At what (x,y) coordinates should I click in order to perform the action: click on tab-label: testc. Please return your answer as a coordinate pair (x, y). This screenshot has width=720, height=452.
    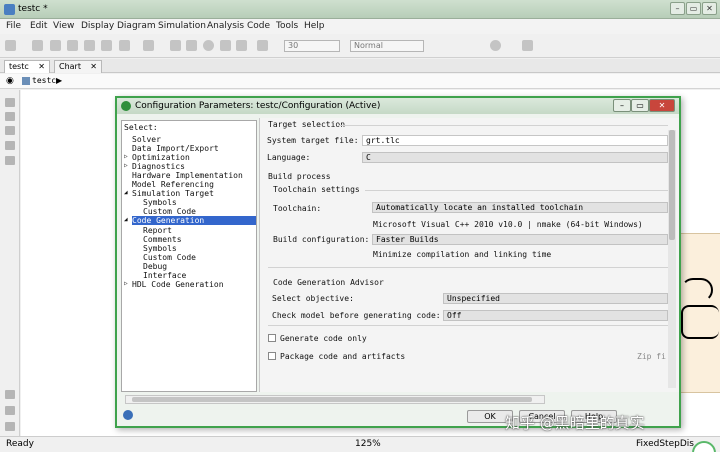
    Looking at the image, I should click on (19, 66).